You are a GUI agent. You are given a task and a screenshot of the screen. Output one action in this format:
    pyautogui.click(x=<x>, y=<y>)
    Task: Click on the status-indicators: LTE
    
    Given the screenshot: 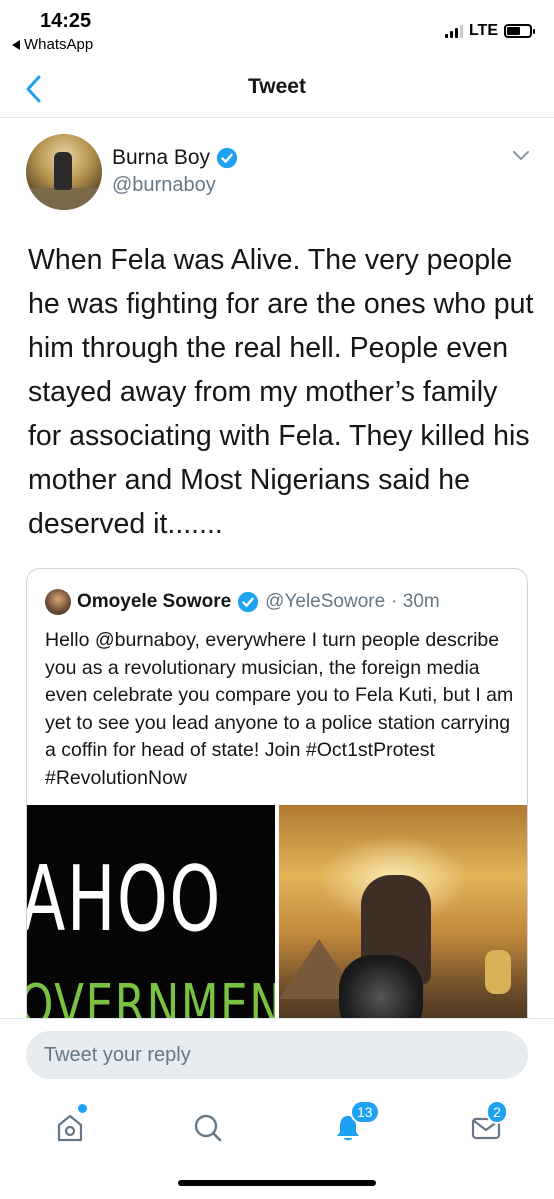 What is the action you would take?
    pyautogui.click(x=489, y=31)
    